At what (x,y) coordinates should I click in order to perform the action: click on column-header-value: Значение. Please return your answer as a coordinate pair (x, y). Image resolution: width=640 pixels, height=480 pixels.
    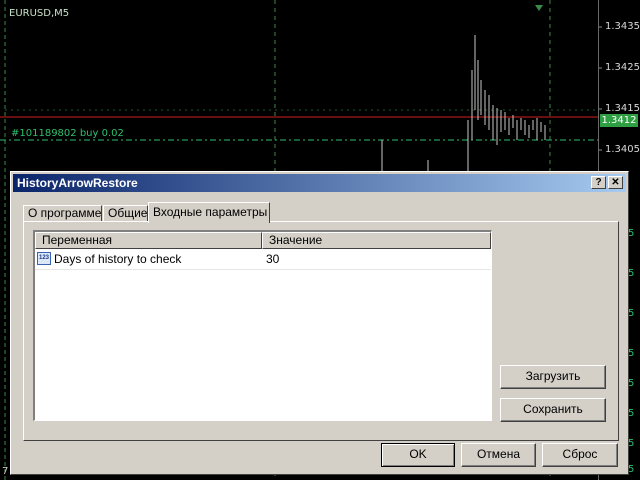
    Looking at the image, I should click on (376, 240).